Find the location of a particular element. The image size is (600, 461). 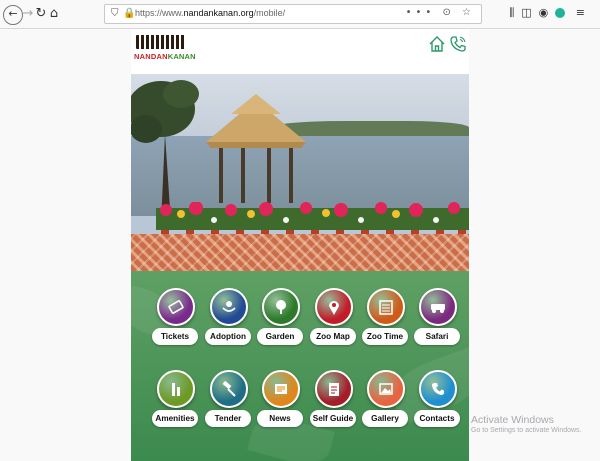

tile-contacts: Contacts is located at coordinates (438, 406).